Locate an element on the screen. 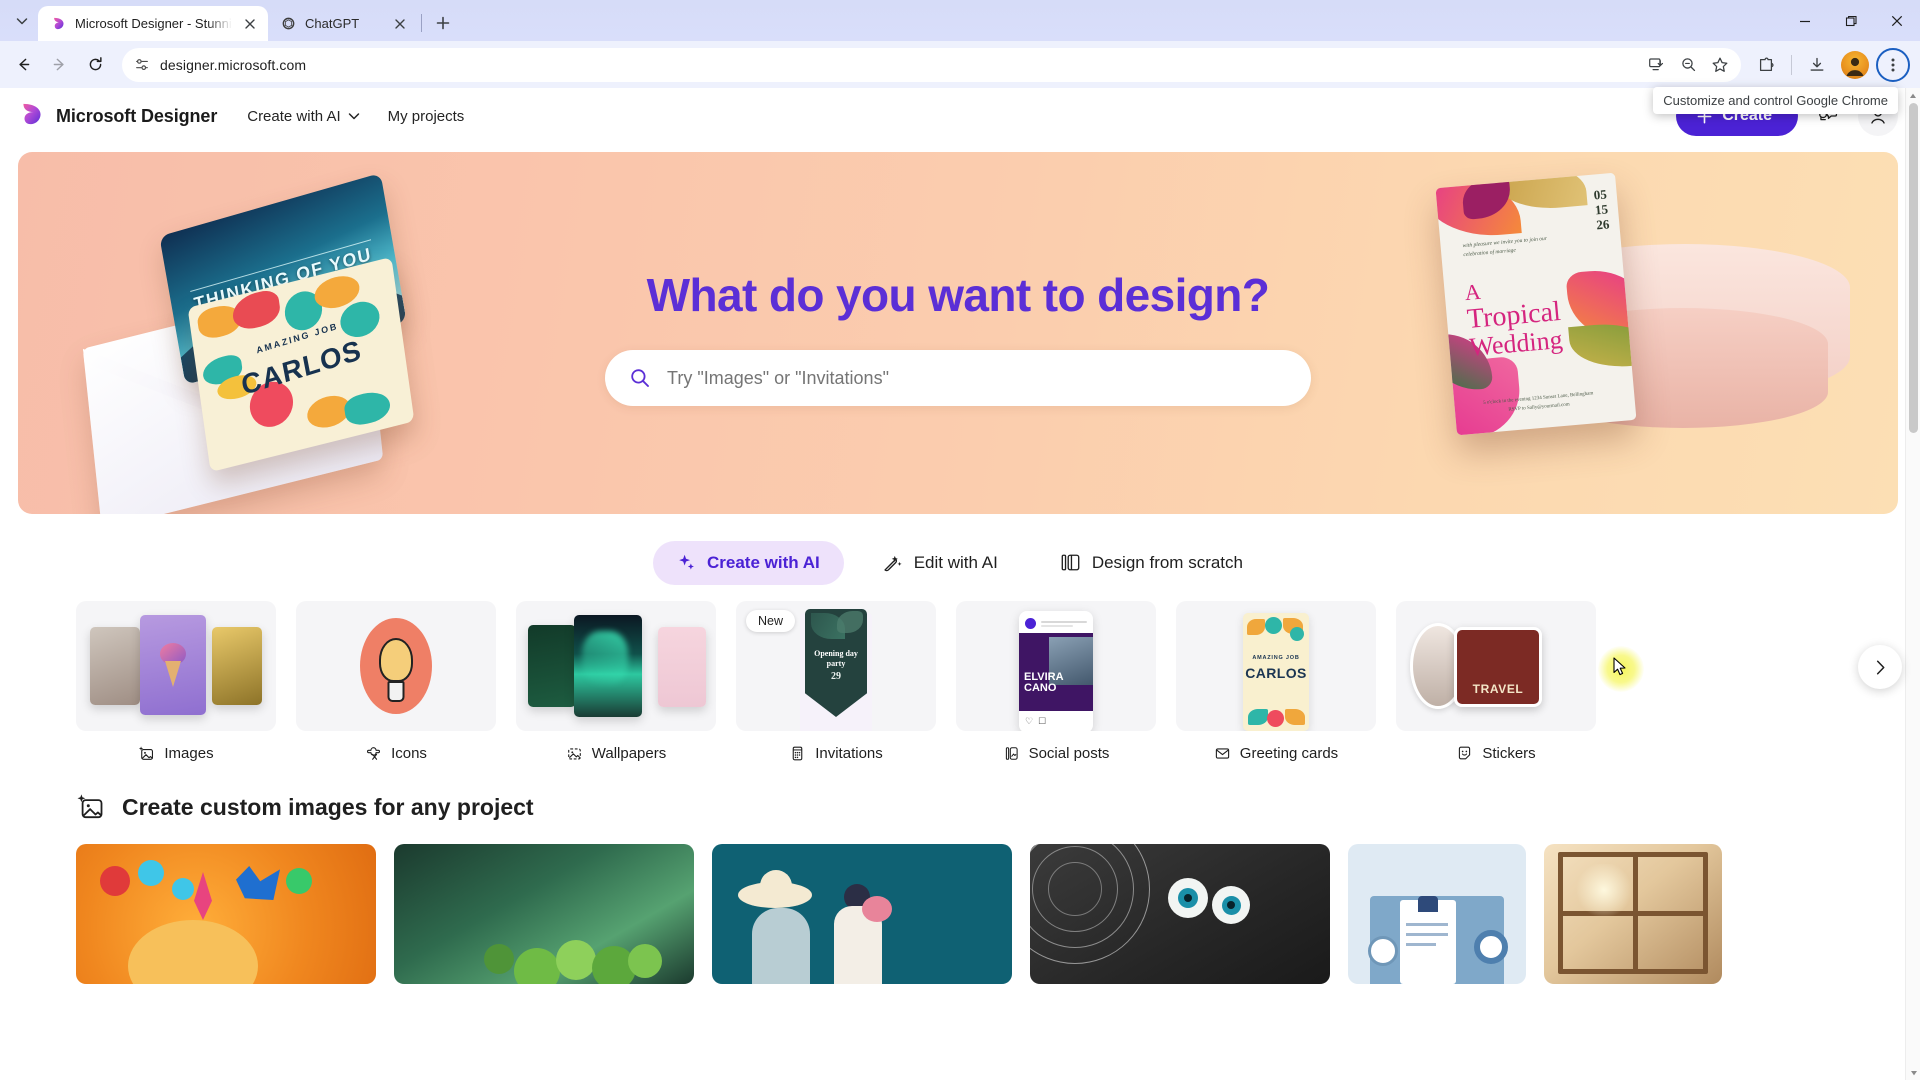 The height and width of the screenshot is (1080, 1920). category-label-row: Images is located at coordinates (176, 753).